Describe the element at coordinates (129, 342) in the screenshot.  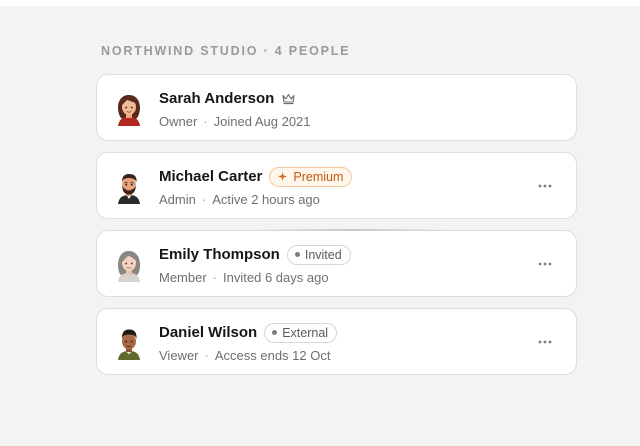
I see `man-avatar-icon` at that location.